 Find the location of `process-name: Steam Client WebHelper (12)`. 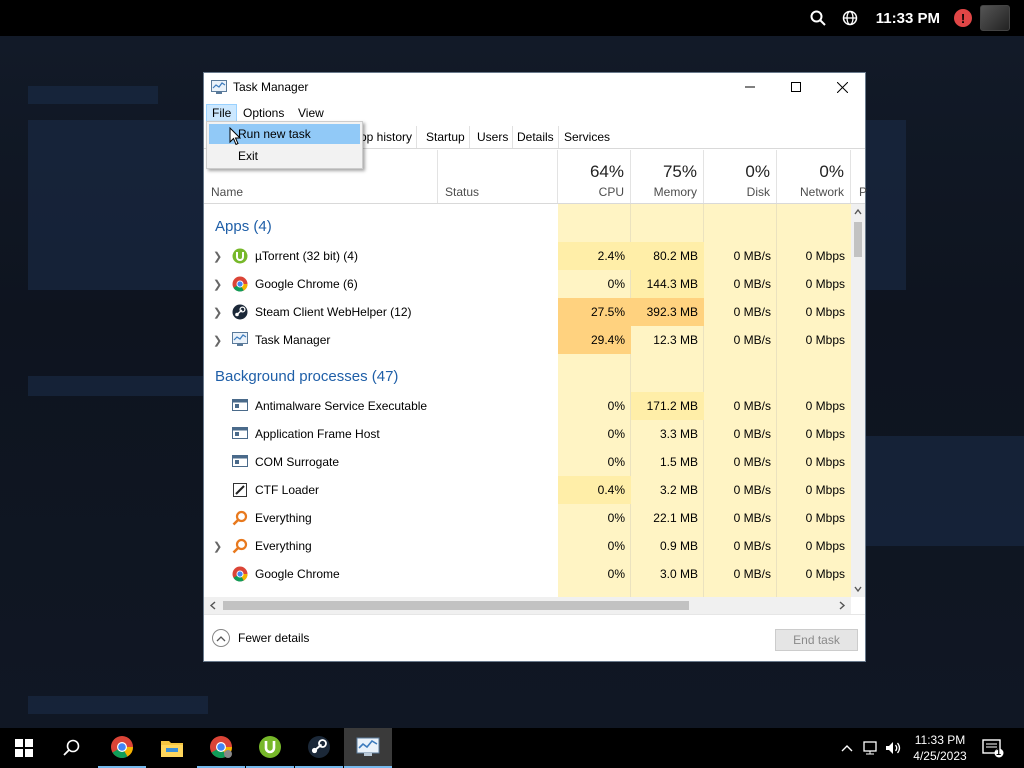

process-name: Steam Client WebHelper (12) is located at coordinates (333, 312).